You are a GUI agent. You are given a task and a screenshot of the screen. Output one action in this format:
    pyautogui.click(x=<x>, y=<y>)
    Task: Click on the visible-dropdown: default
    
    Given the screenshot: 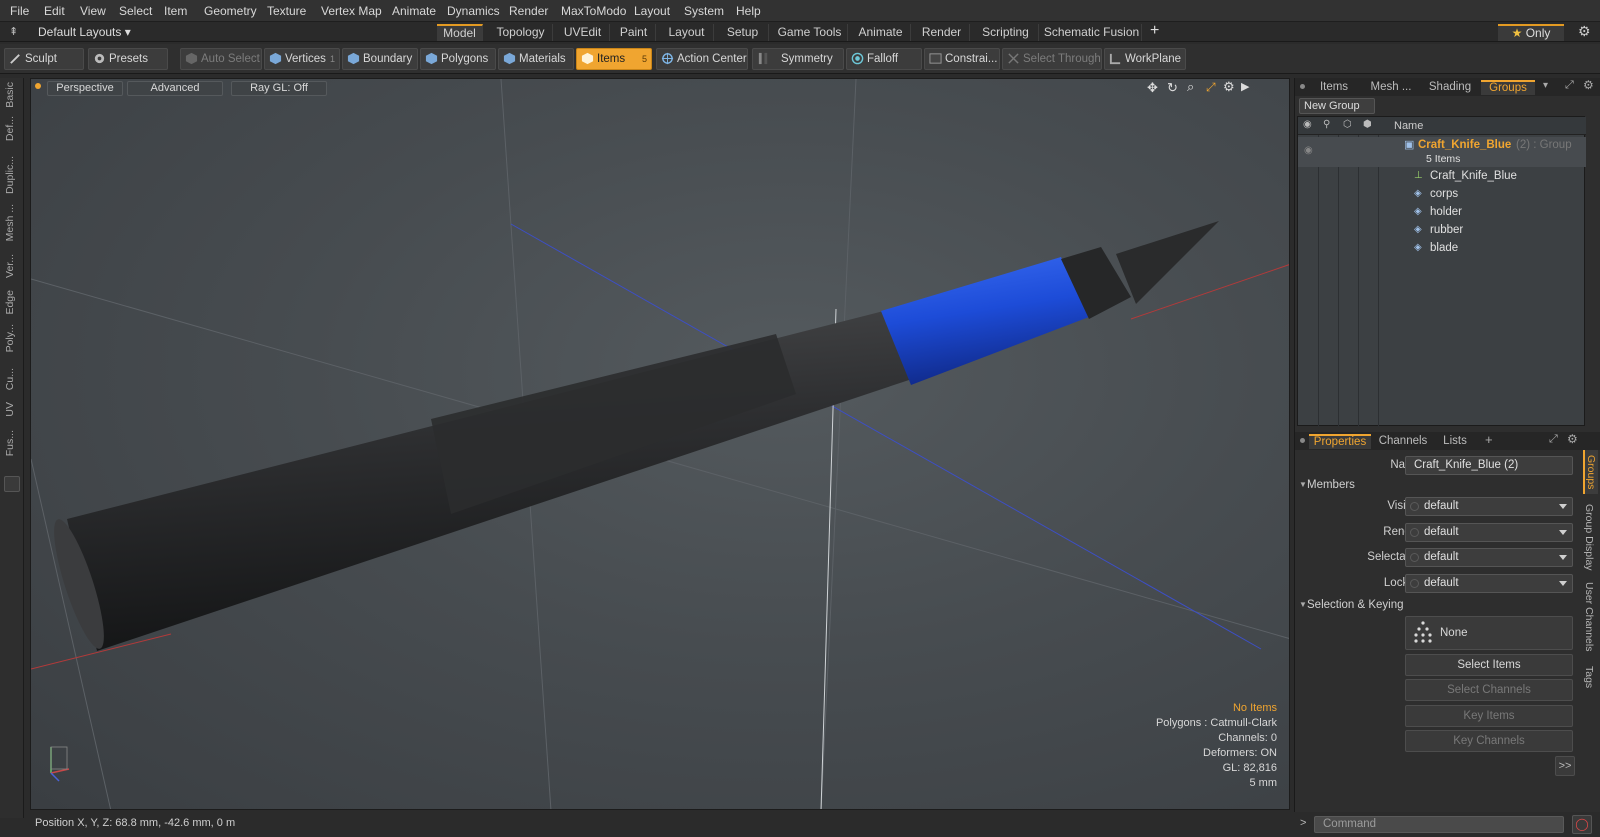 What is the action you would take?
    pyautogui.click(x=1489, y=506)
    